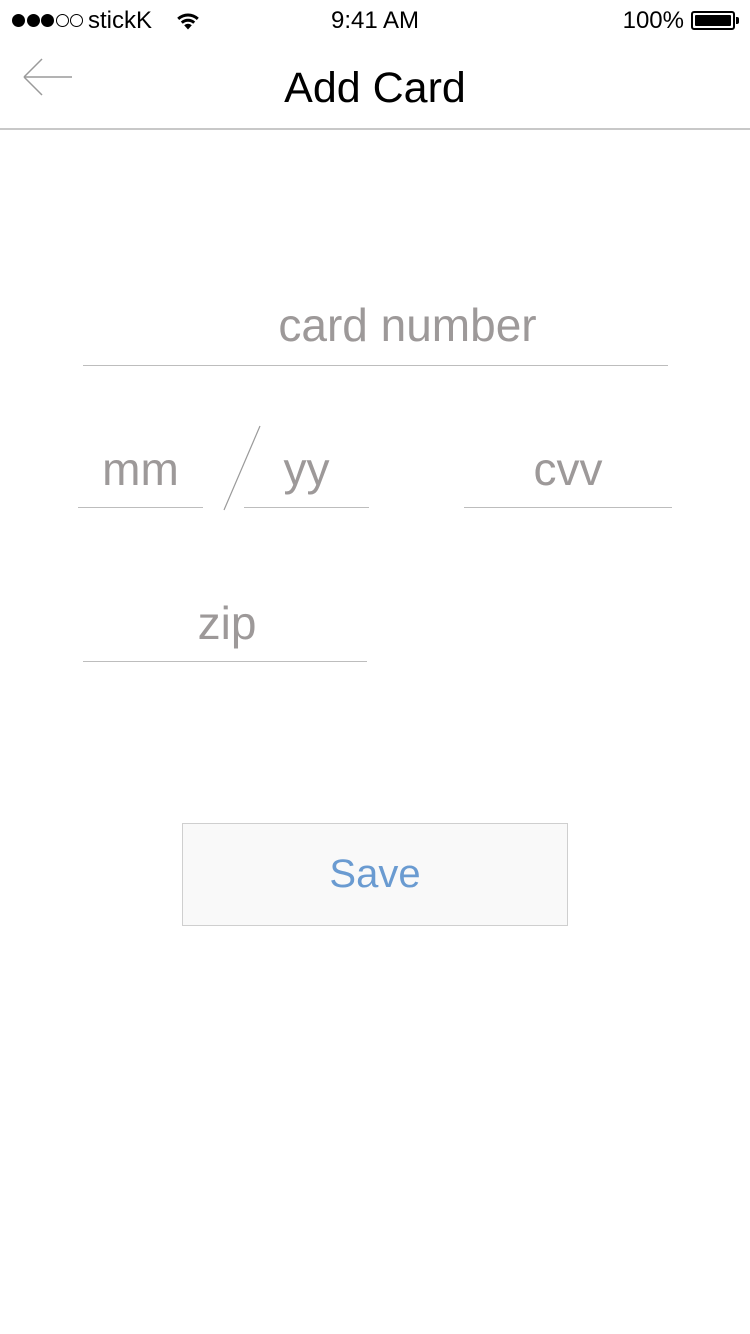  I want to click on cvv-field, so click(568, 469).